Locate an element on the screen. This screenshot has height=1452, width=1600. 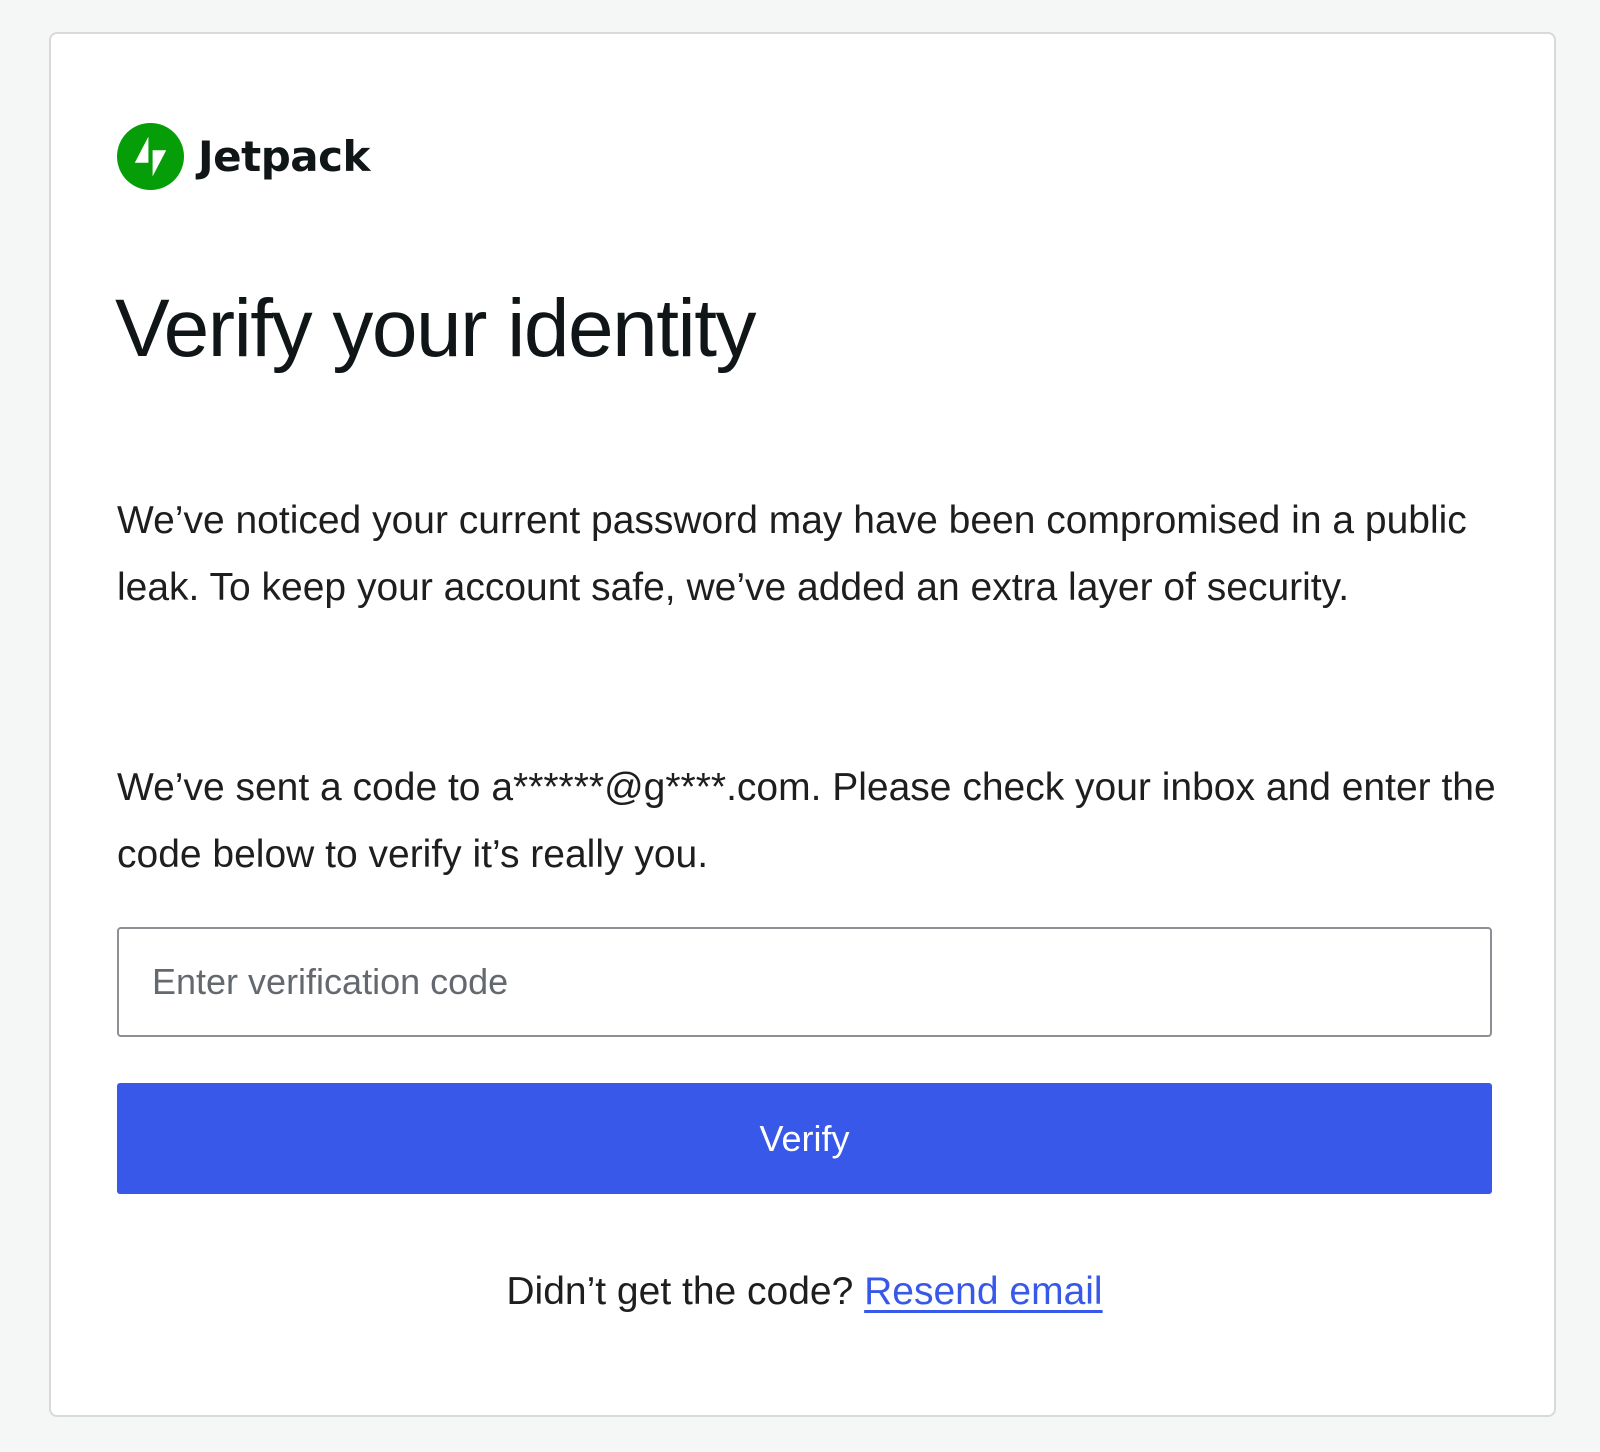
resend-prompt: Didn’t get the code? is located at coordinates (685, 1291).